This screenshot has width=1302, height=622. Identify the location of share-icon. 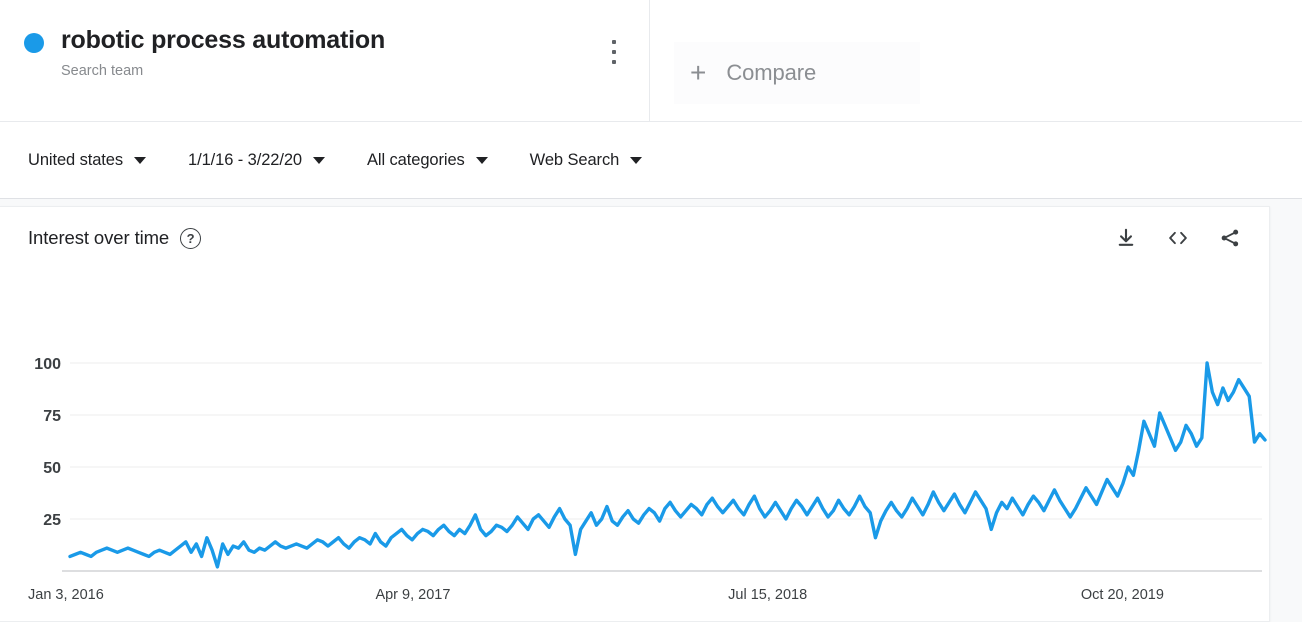
(1230, 238).